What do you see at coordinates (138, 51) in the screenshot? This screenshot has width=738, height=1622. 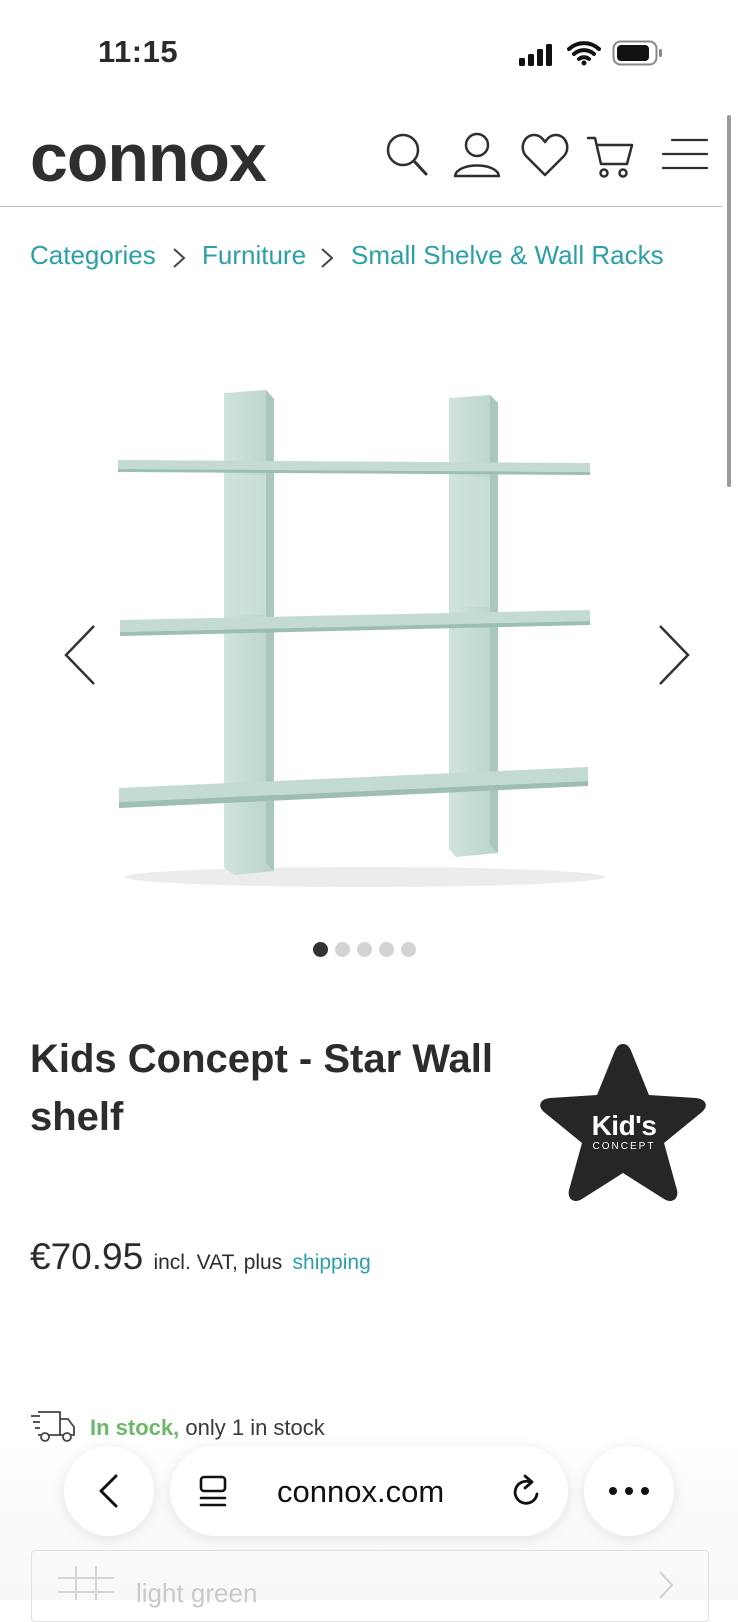 I see `status-time: 11:15` at bounding box center [138, 51].